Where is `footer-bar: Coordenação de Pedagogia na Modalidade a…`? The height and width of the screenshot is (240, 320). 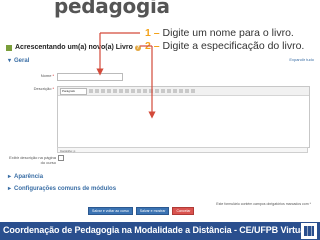
footer-bar: Coordenação de Pedagogia na Modalidade a… is located at coordinates (160, 231).